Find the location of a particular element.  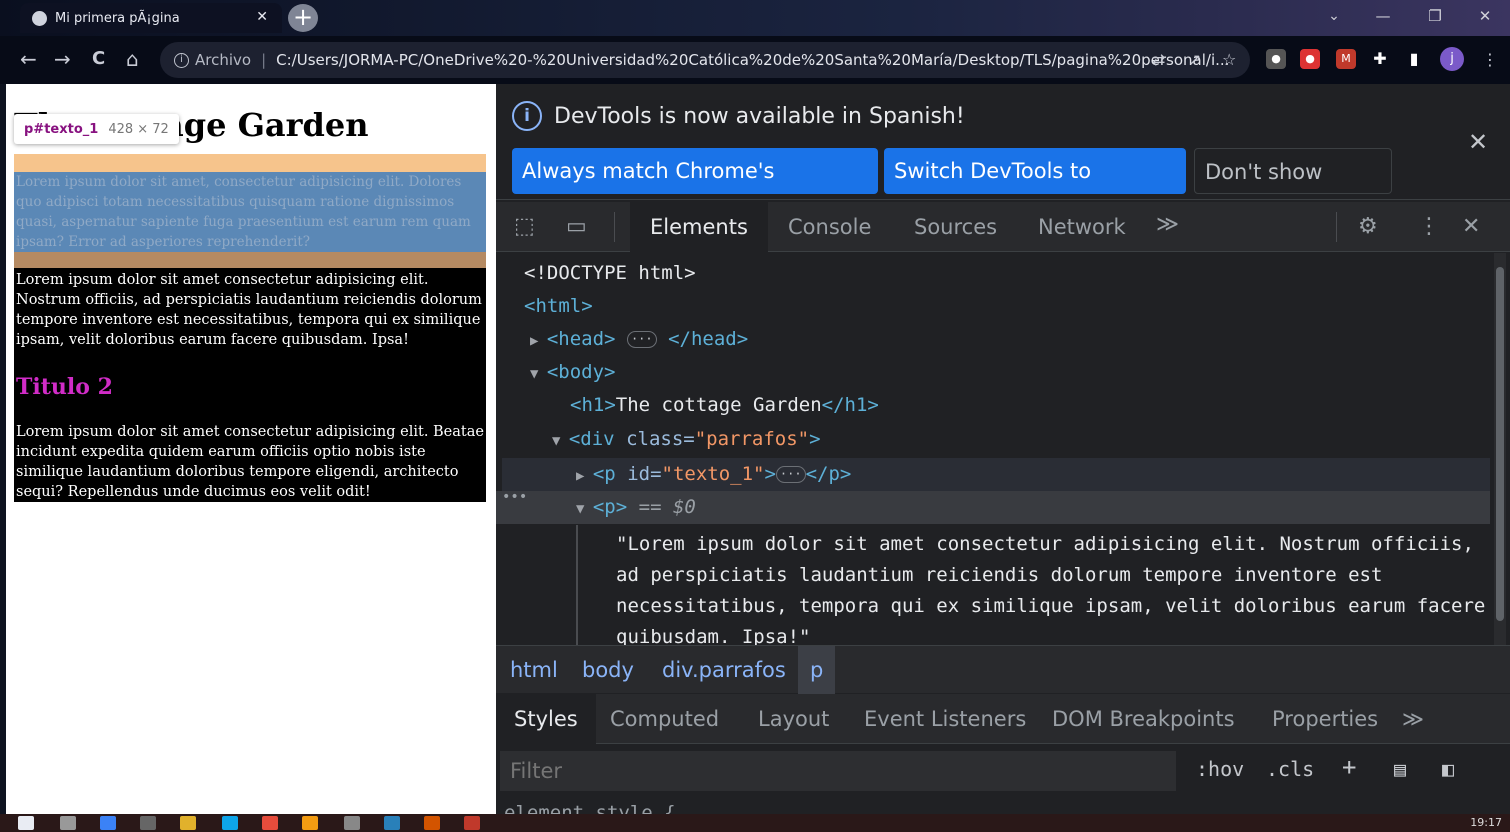

vscode-app-icon is located at coordinates (392, 823).